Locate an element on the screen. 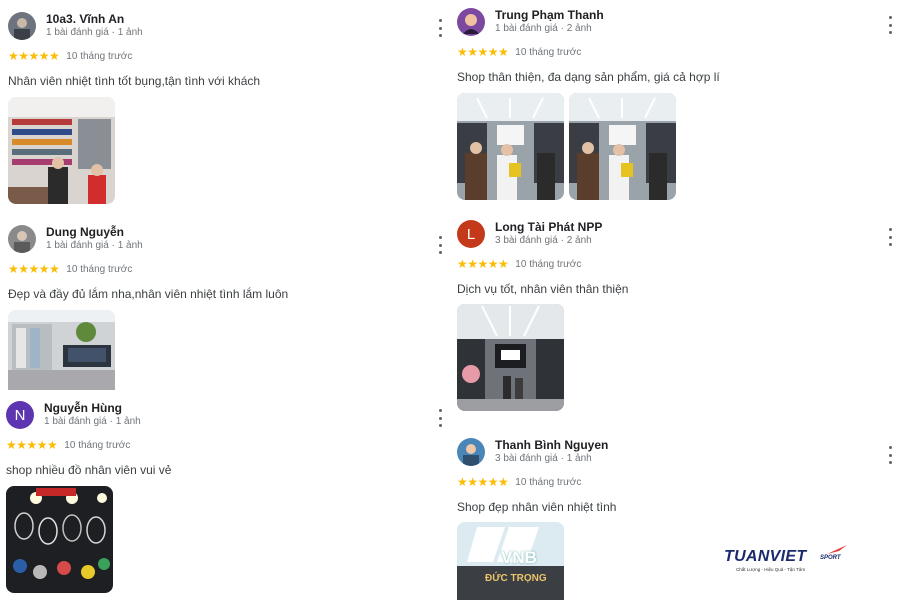 This screenshot has height=600, width=900. racket-display-photo is located at coordinates (59, 539).